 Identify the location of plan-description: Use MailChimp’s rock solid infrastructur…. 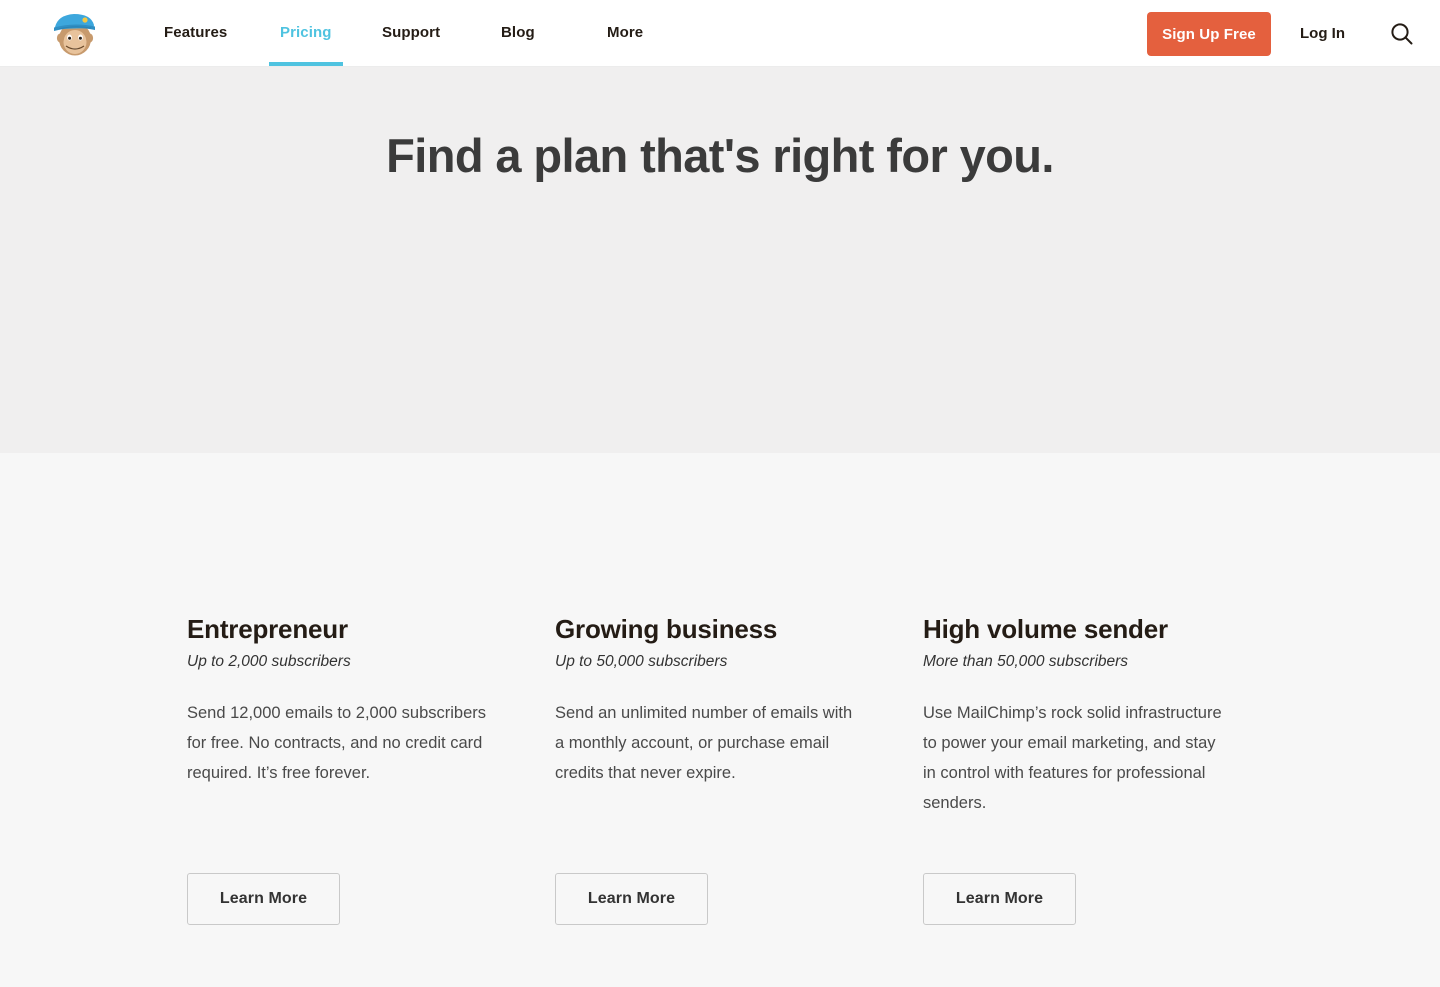
(1072, 758).